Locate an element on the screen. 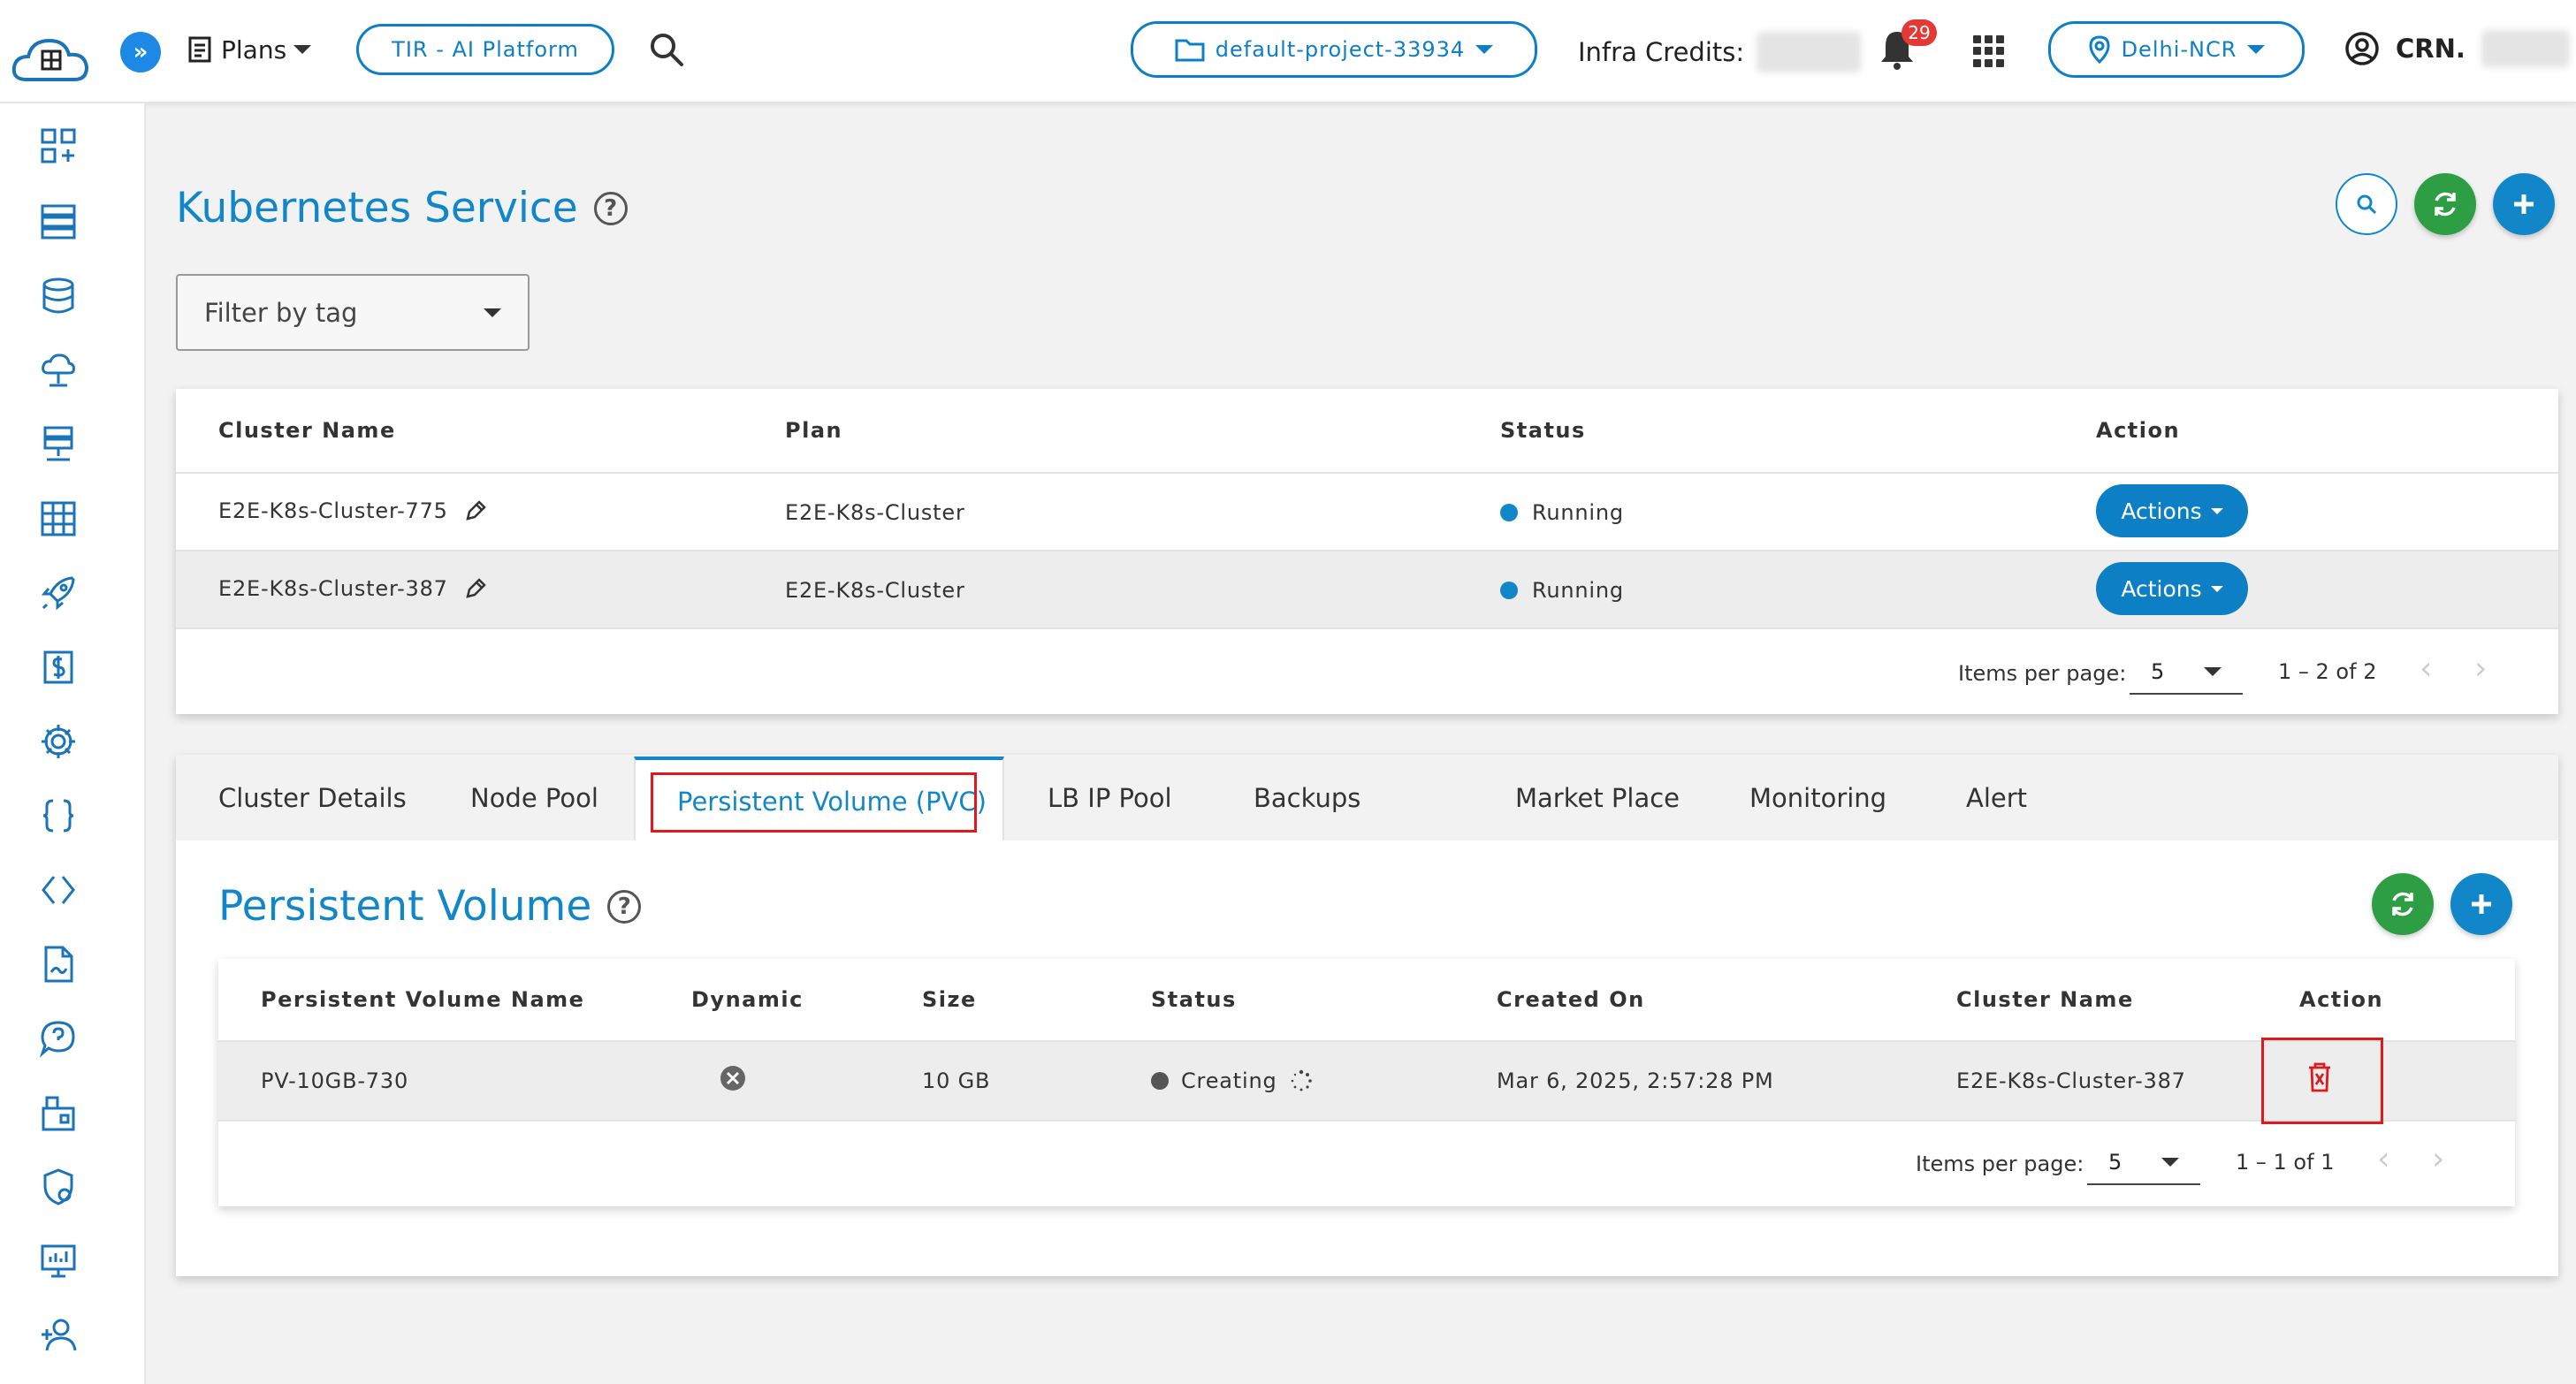  e2e-logo is located at coordinates (51, 60).